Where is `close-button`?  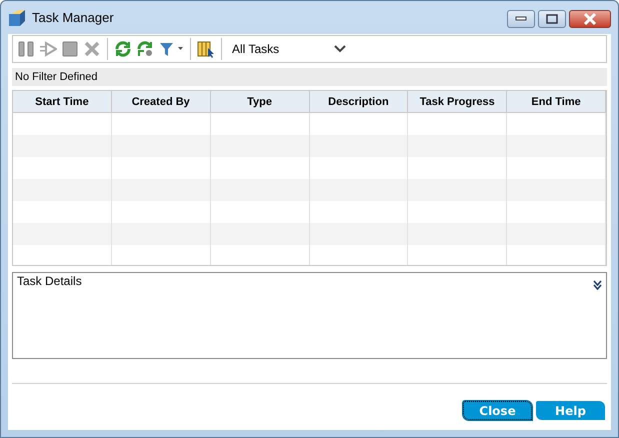
close-button is located at coordinates (590, 19).